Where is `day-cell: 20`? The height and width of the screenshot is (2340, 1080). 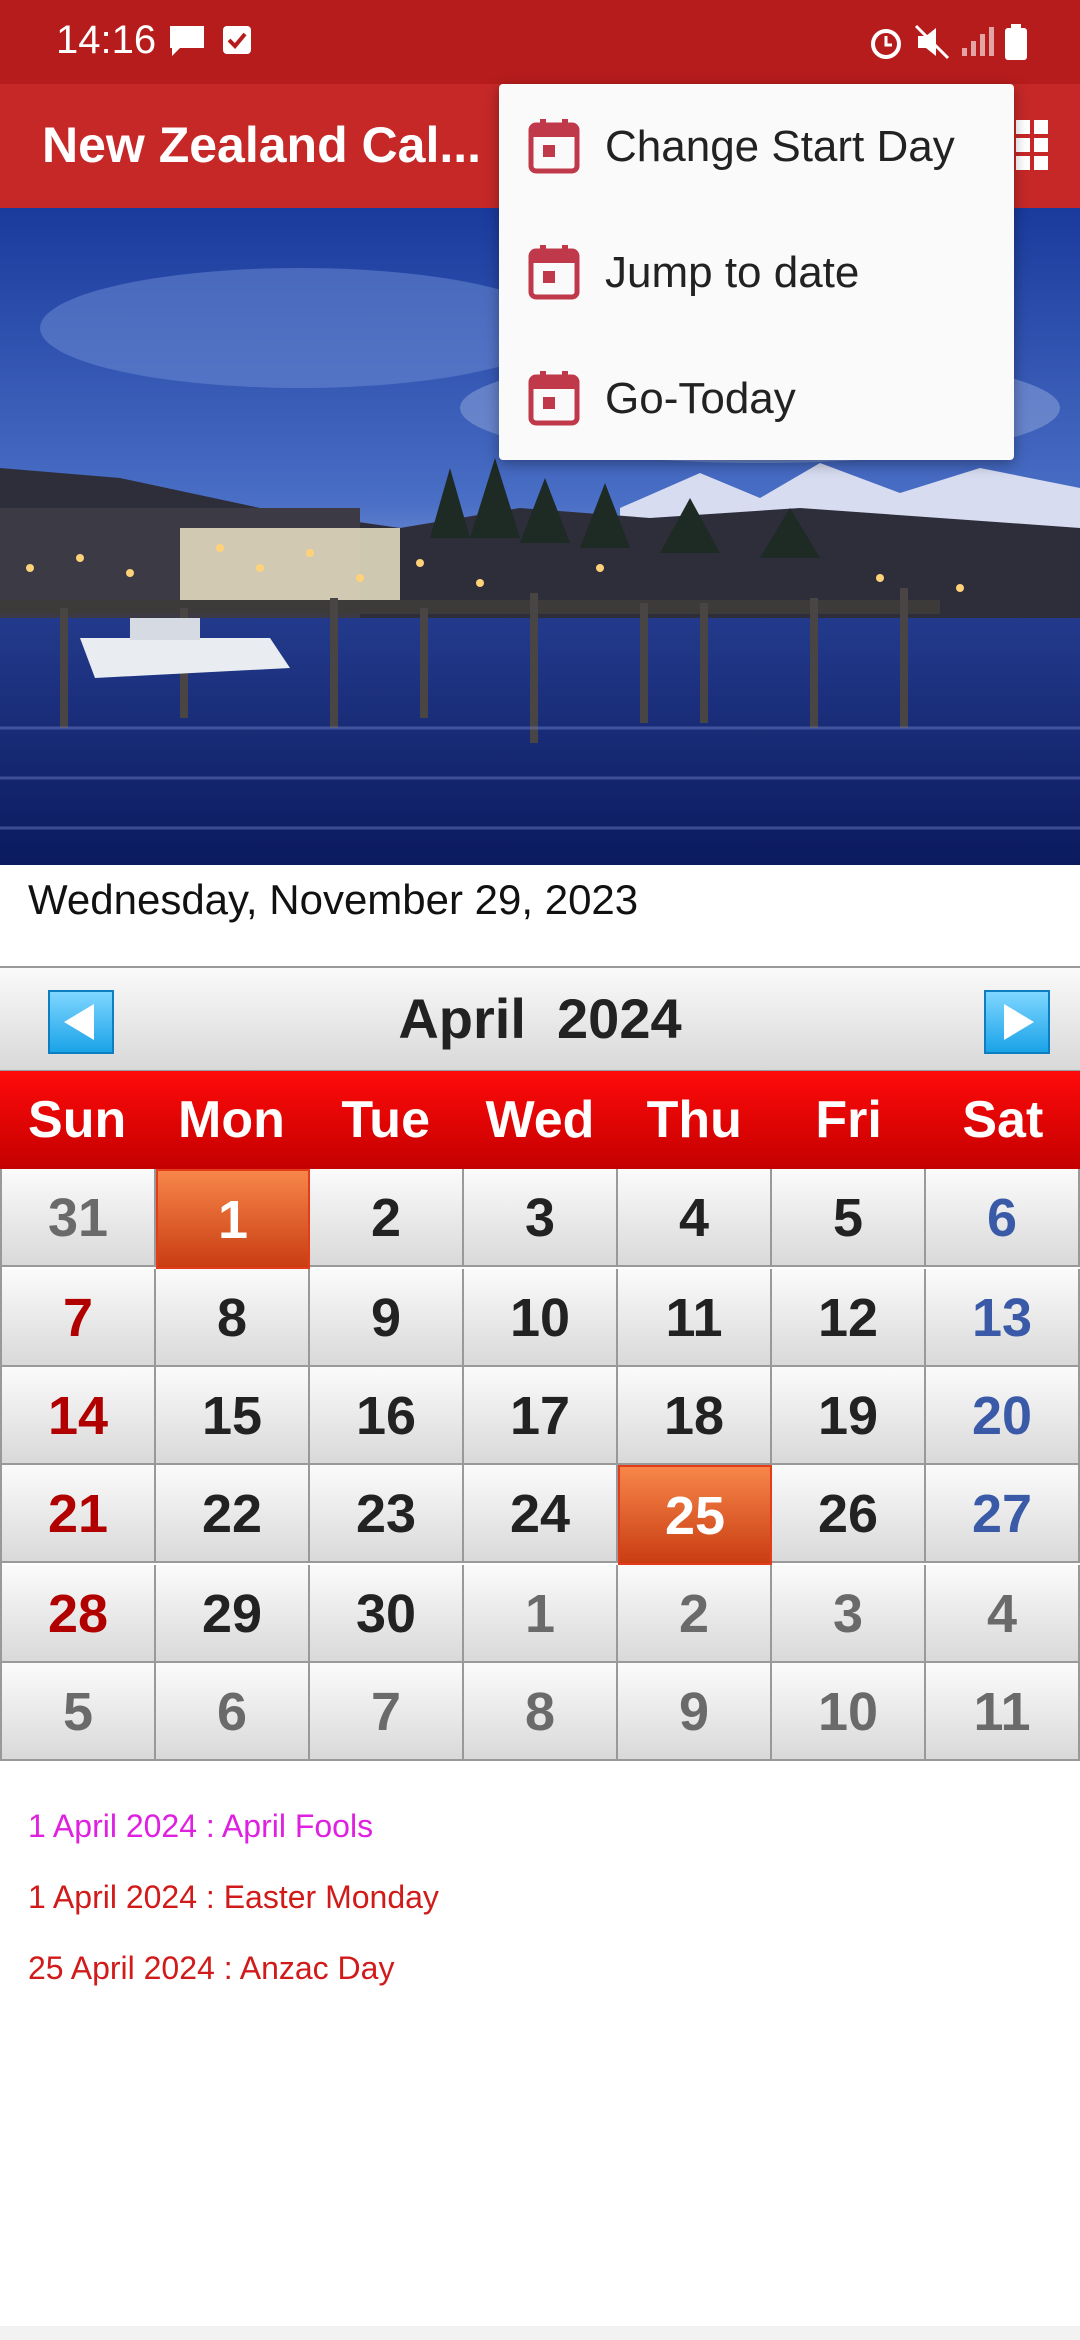 day-cell: 20 is located at coordinates (1003, 1416).